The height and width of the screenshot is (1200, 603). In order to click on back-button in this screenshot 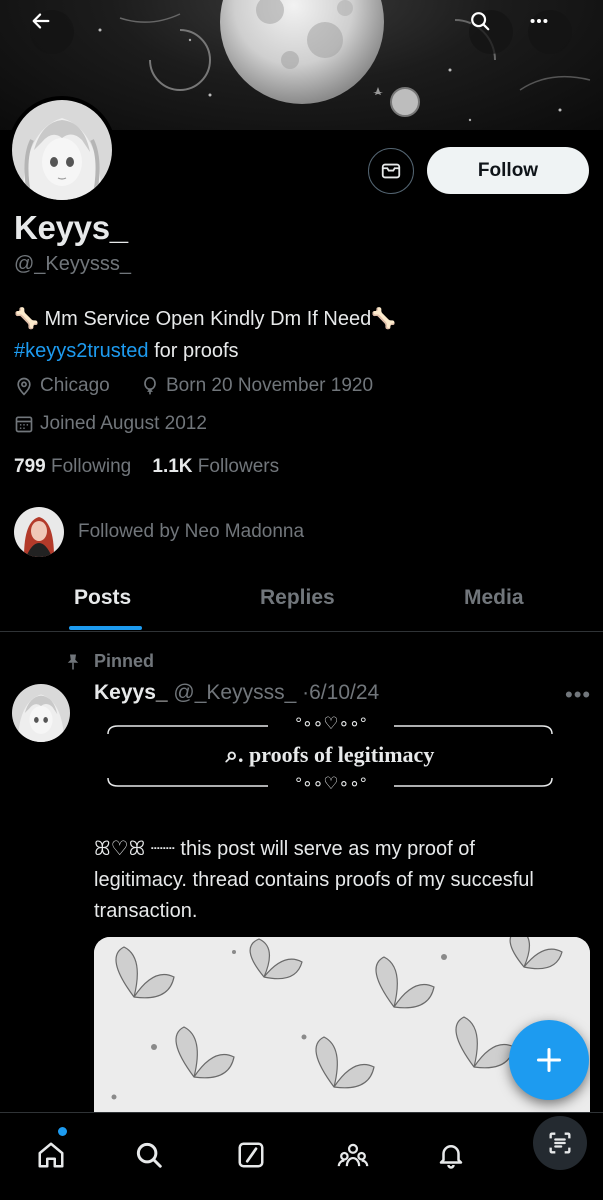, I will do `click(52, 32)`.